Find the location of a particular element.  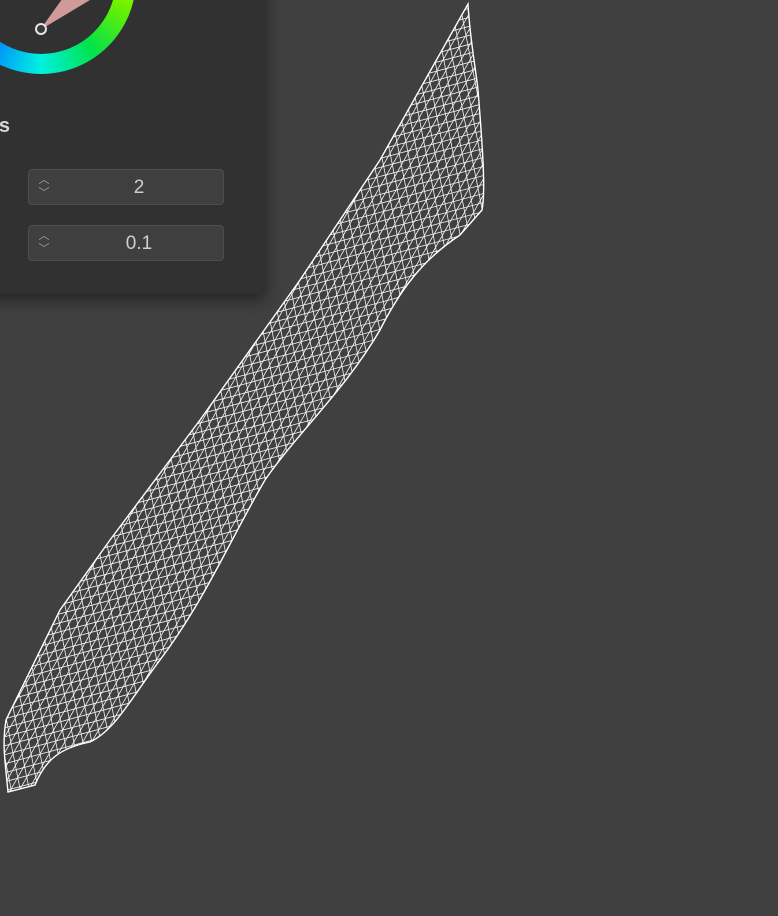

number-field-2: ︿ ﹀ 0.1 is located at coordinates (126, 243).